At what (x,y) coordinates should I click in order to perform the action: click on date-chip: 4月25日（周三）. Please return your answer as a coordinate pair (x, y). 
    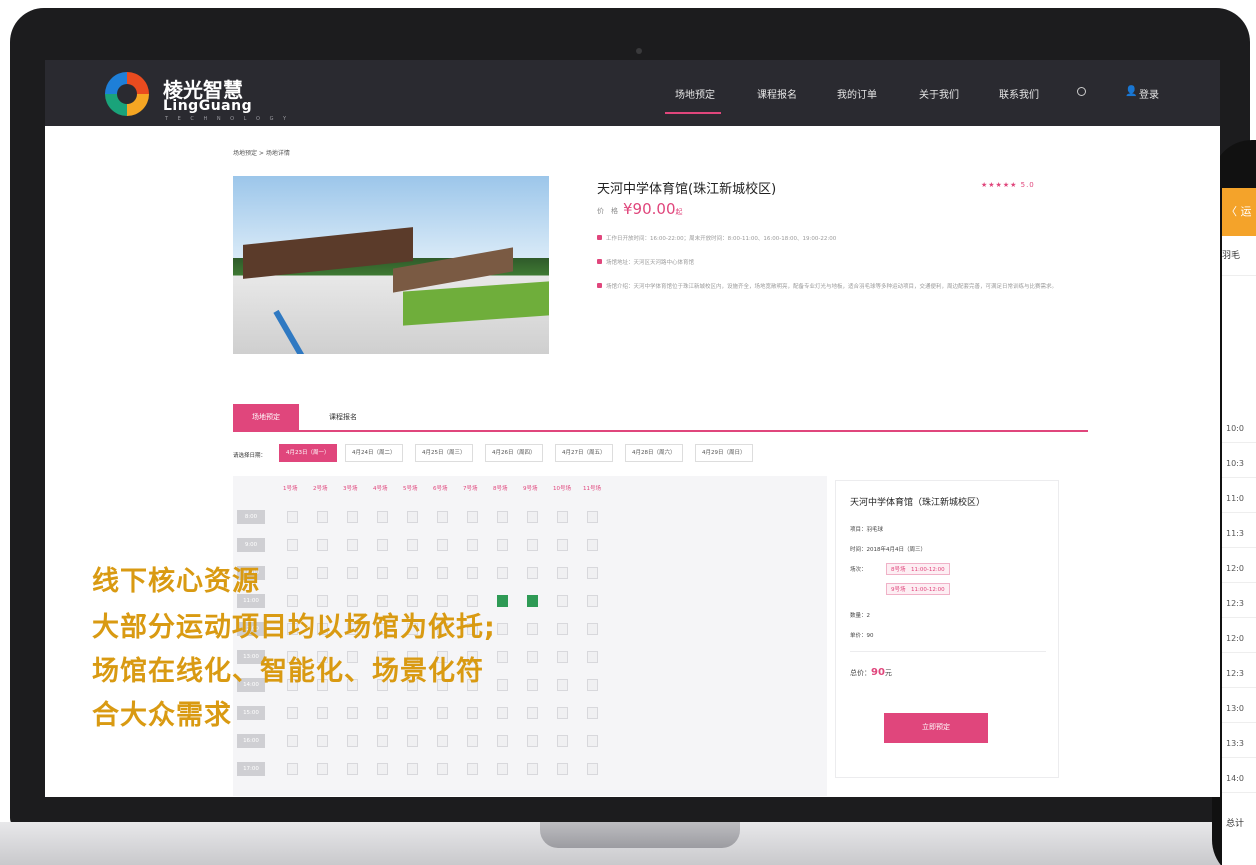
    Looking at the image, I should click on (444, 453).